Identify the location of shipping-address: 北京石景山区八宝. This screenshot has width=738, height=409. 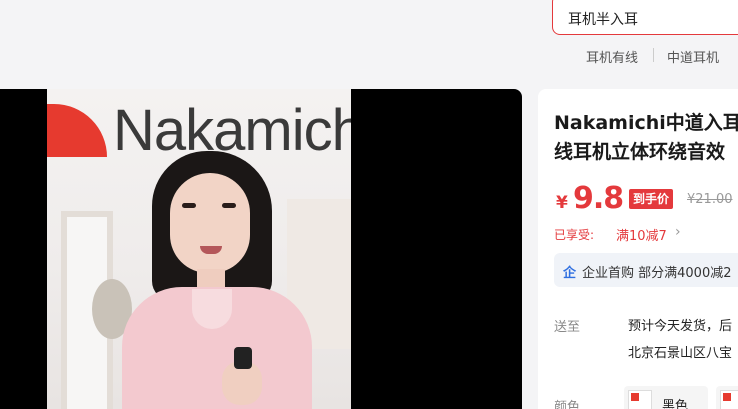
(680, 351).